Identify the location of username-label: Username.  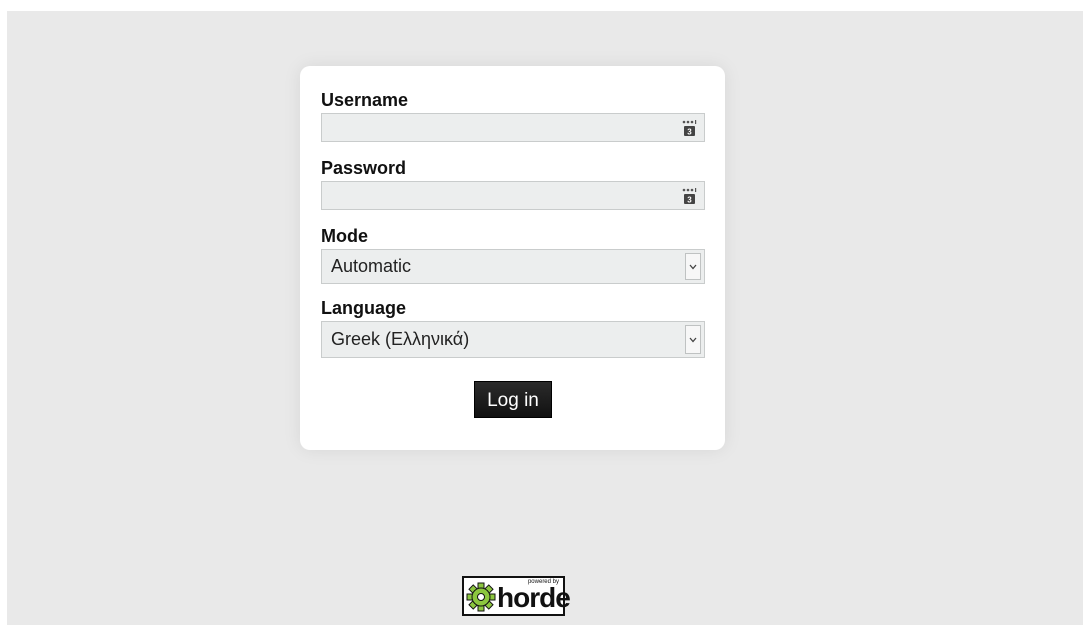
(365, 100).